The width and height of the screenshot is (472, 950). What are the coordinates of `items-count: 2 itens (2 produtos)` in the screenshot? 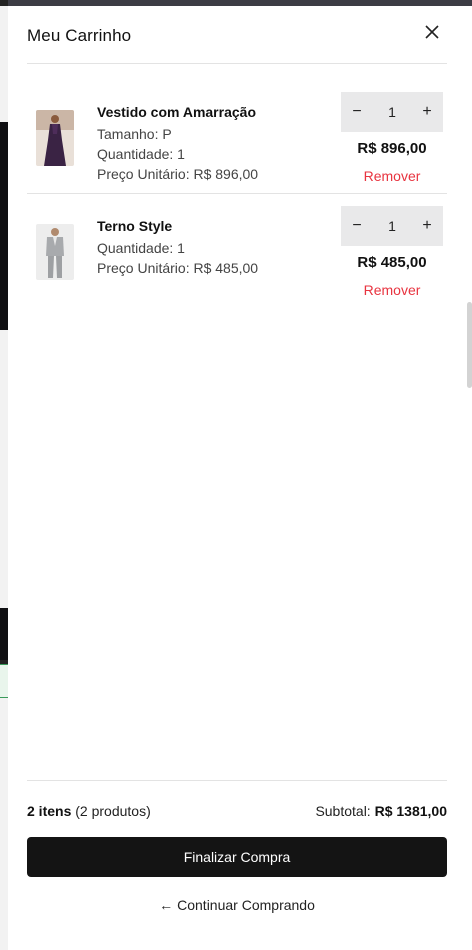 It's located at (89, 811).